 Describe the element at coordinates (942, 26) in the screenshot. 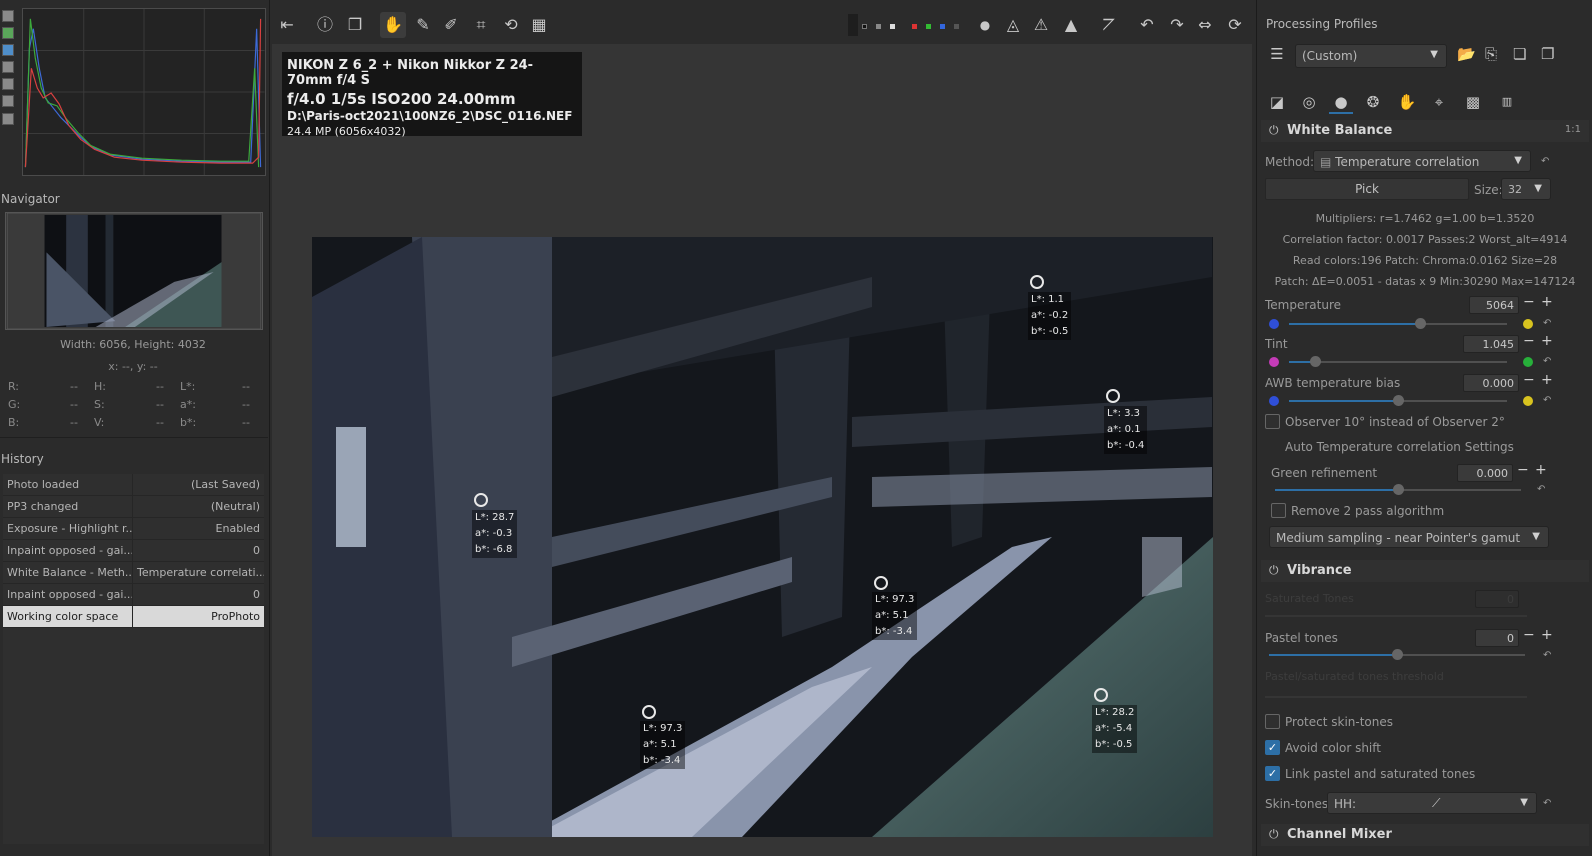

I see `preview-blue-icon` at that location.